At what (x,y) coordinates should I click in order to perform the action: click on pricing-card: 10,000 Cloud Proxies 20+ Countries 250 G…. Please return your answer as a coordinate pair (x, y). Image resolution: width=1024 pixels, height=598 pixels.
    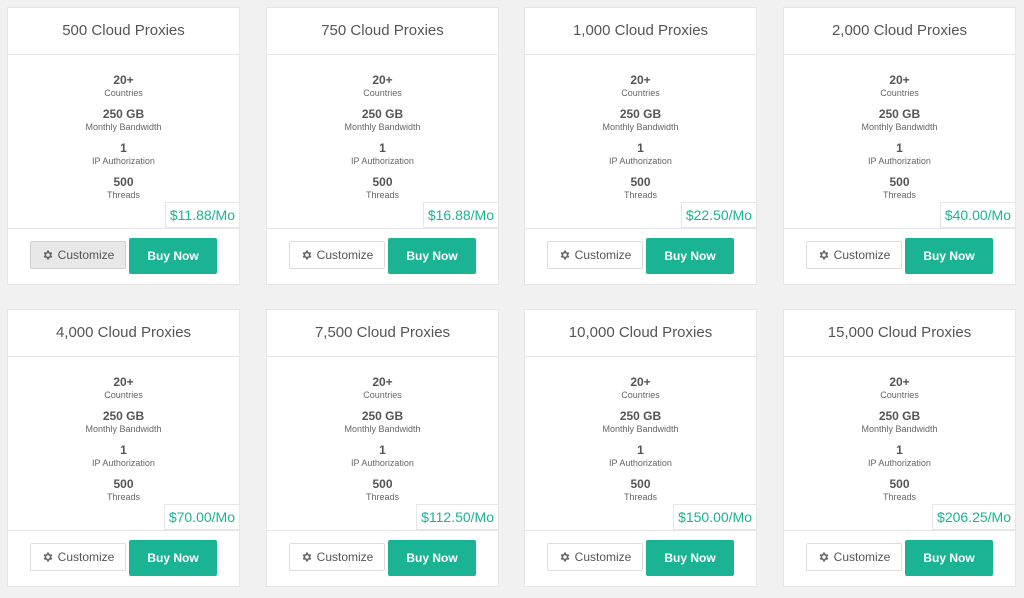
    Looking at the image, I should click on (640, 448).